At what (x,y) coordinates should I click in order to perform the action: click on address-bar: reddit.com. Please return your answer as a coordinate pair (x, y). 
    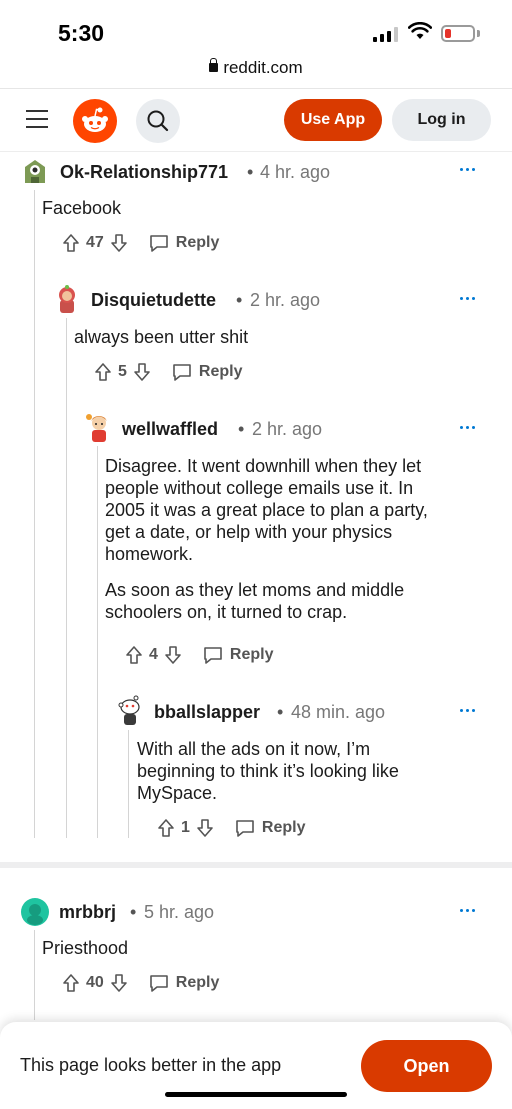
    Looking at the image, I should click on (256, 72).